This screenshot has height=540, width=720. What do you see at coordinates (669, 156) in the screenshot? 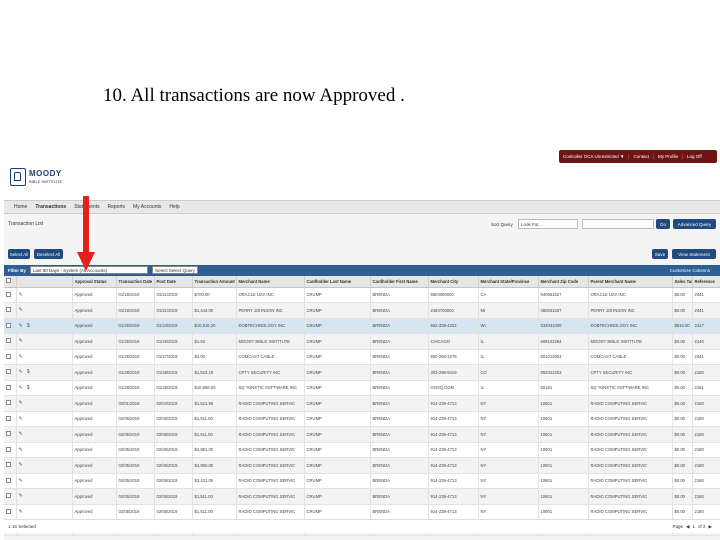
I see `my-profile-link: My Profile` at bounding box center [669, 156].